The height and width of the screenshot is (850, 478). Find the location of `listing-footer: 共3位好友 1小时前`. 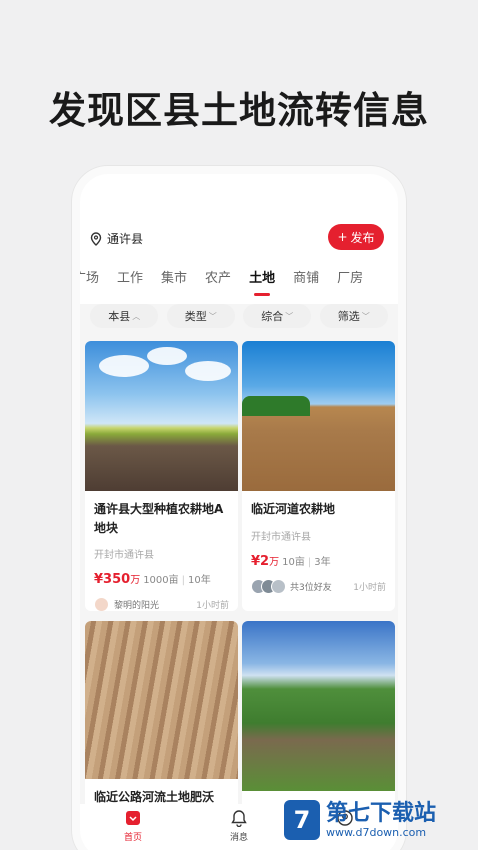

listing-footer: 共3位好友 1小时前 is located at coordinates (318, 586).